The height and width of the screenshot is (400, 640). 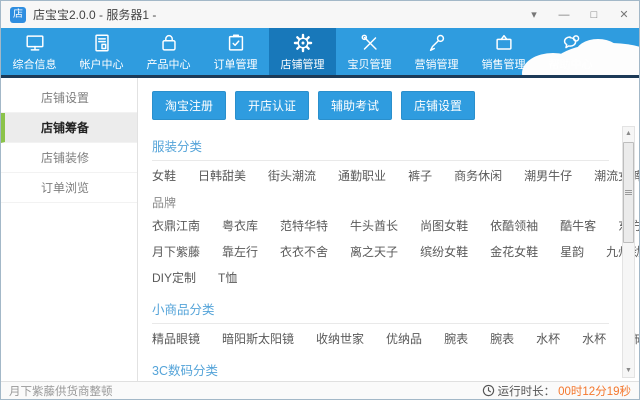 I want to click on nav-item-account-center: 帐户中心, so click(x=101, y=51).